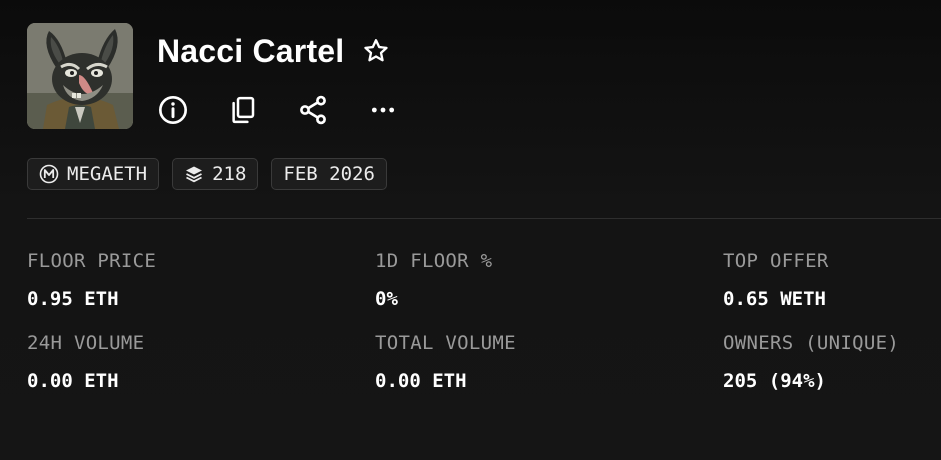 The width and height of the screenshot is (941, 460). Describe the element at coordinates (774, 381) in the screenshot. I see `stat-value: 205 (94%)` at that location.